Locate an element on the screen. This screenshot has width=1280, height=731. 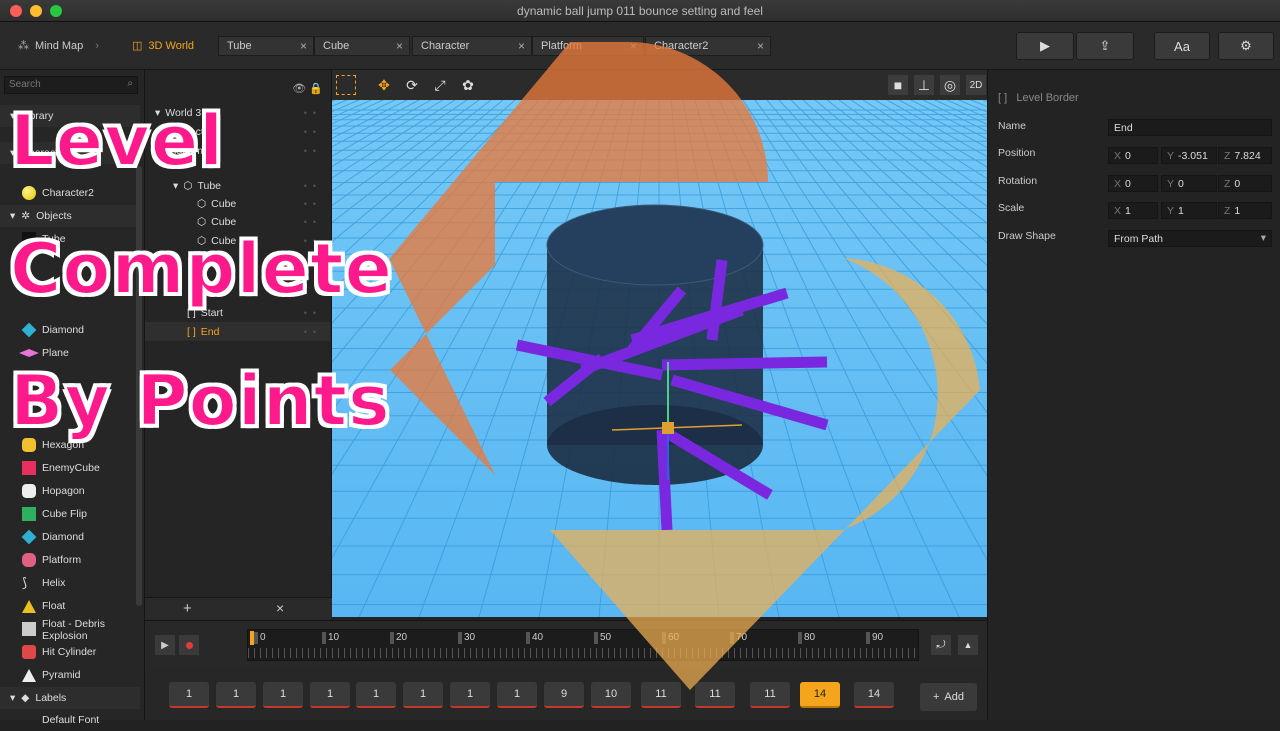
loop-icon: ⤾ is located at coordinates (941, 645).